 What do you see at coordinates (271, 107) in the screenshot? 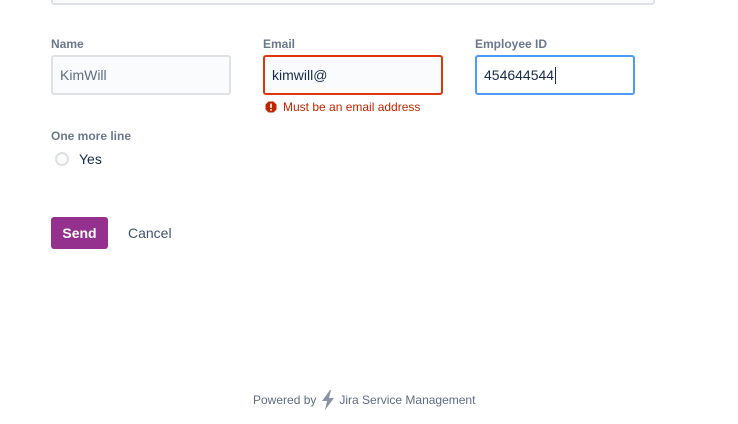
I see `error-icon` at bounding box center [271, 107].